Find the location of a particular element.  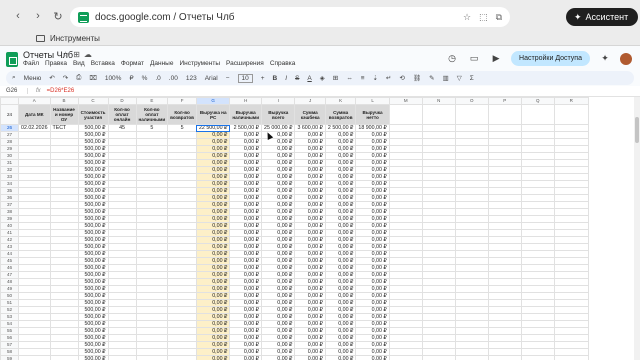

column-header-q: Q is located at coordinates (537, 101).